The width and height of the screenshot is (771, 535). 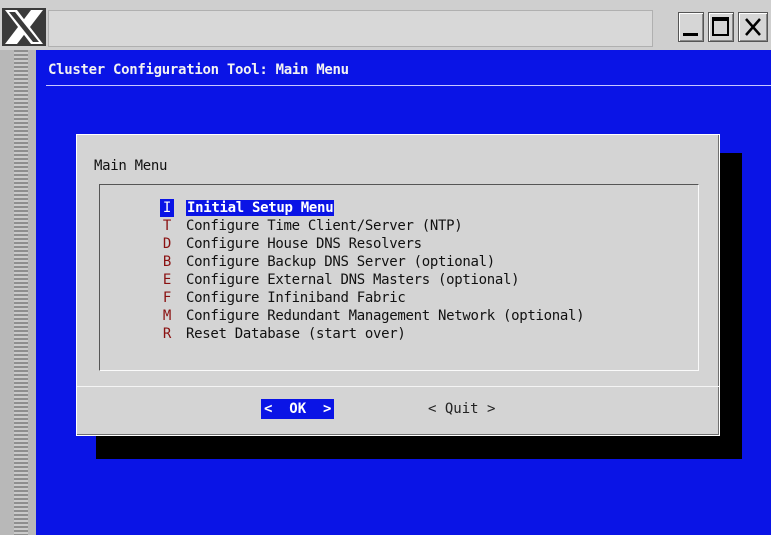 I want to click on menu-item-reset-database: R Reset Database (start over), so click(x=372, y=334).